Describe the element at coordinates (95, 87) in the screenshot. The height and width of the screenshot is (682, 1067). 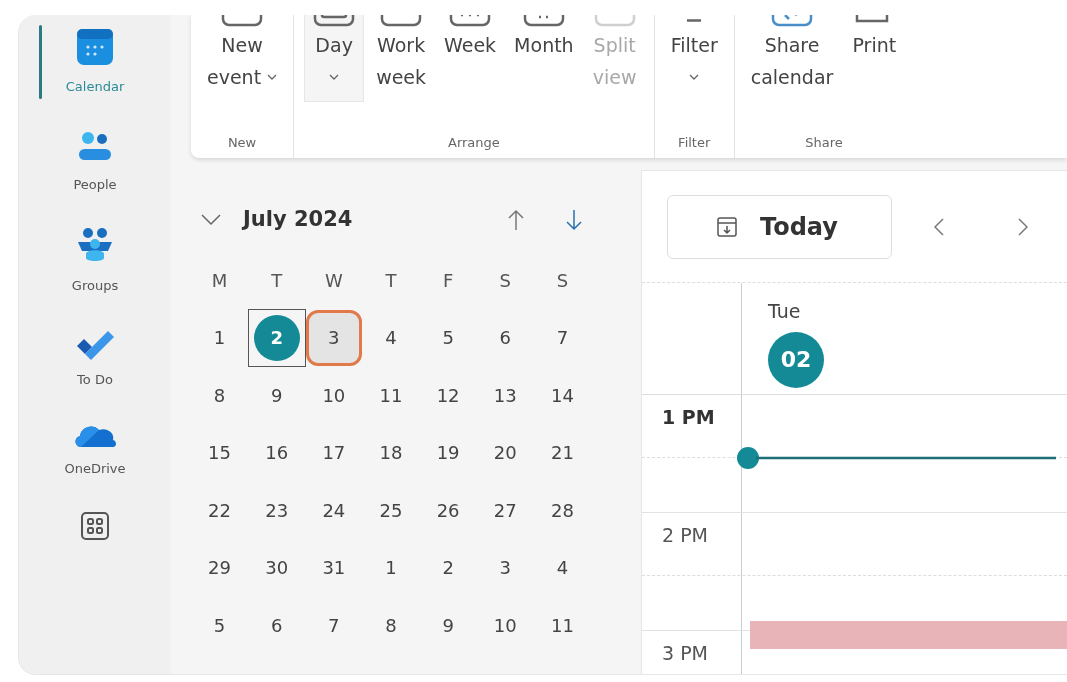
I see `nav-label: Calendar` at that location.